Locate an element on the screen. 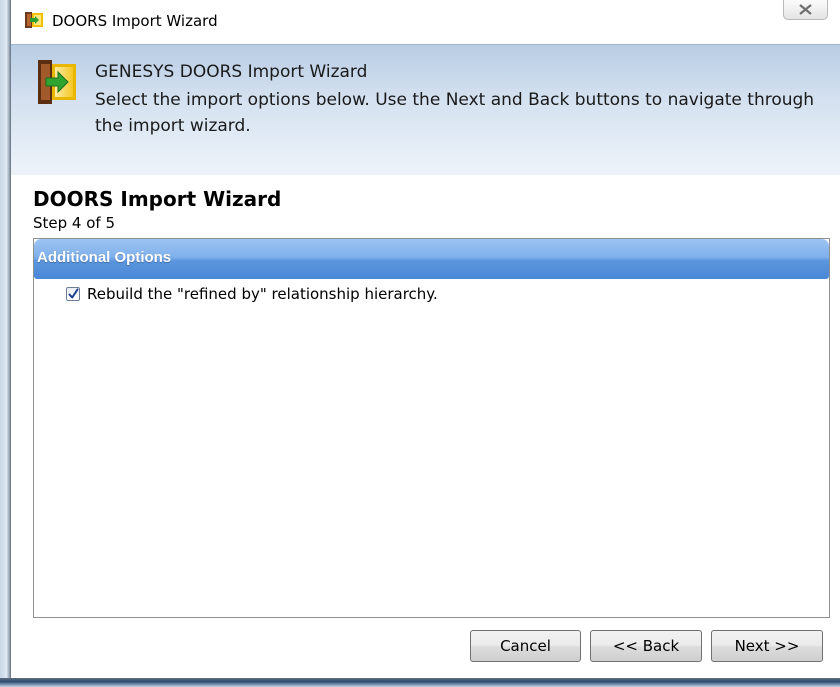 This screenshot has width=840, height=687. checkmark-icon is located at coordinates (73, 293).